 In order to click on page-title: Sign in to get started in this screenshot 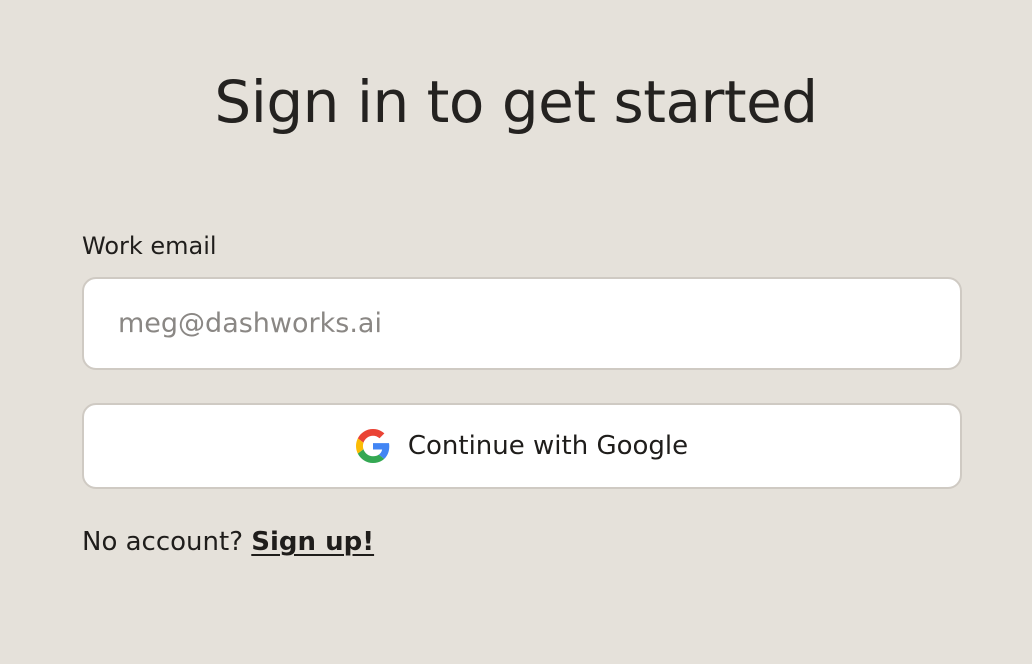, I will do `click(516, 102)`.